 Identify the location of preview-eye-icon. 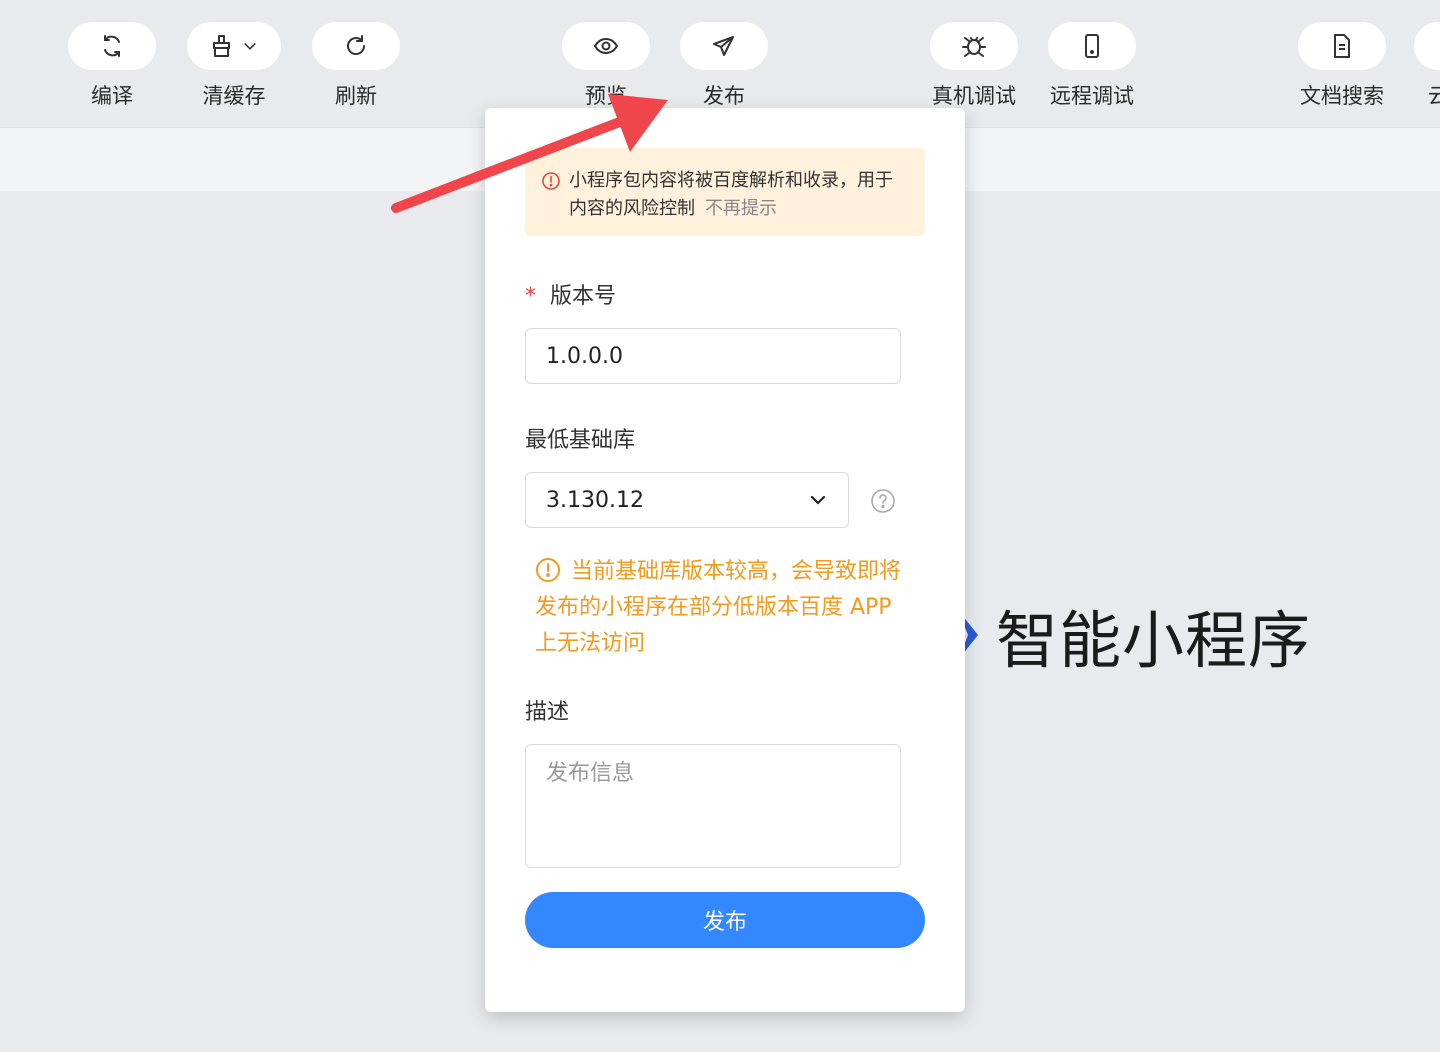
(606, 46).